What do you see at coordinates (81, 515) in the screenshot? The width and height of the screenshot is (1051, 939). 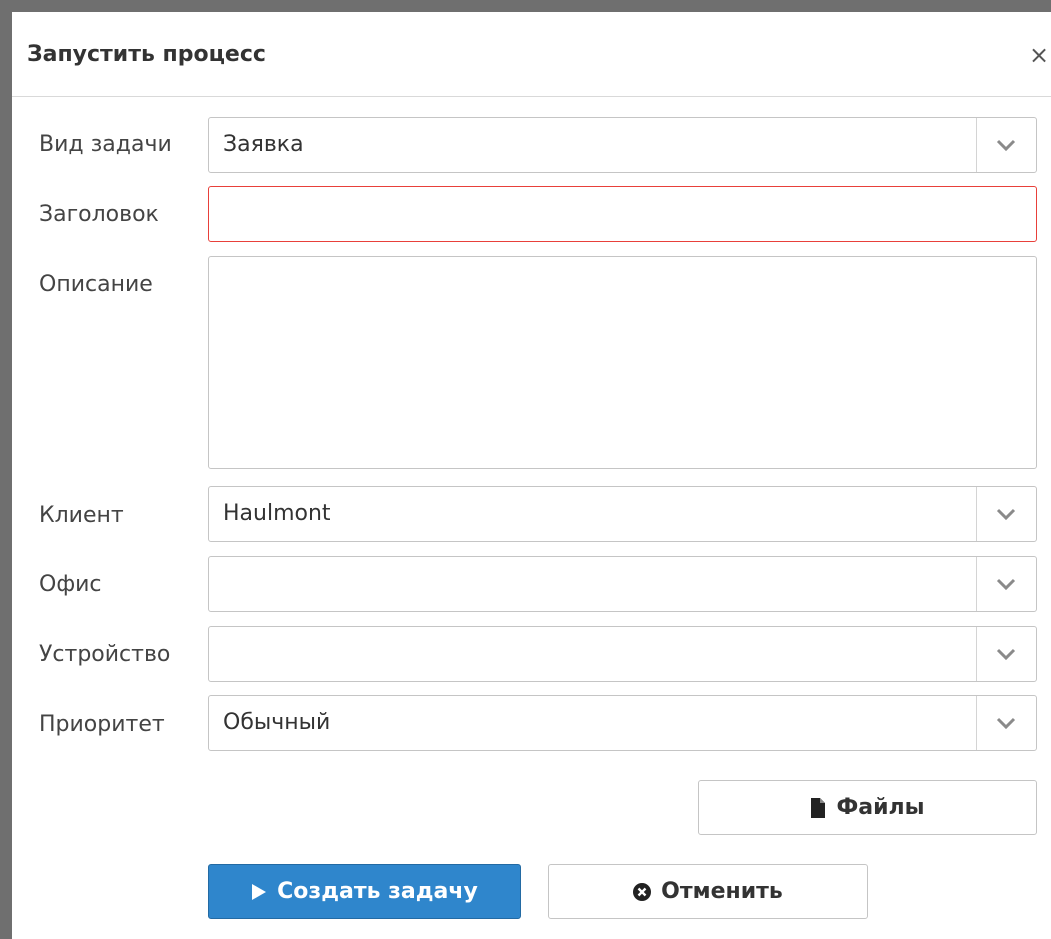 I see `client-label: Клиент` at bounding box center [81, 515].